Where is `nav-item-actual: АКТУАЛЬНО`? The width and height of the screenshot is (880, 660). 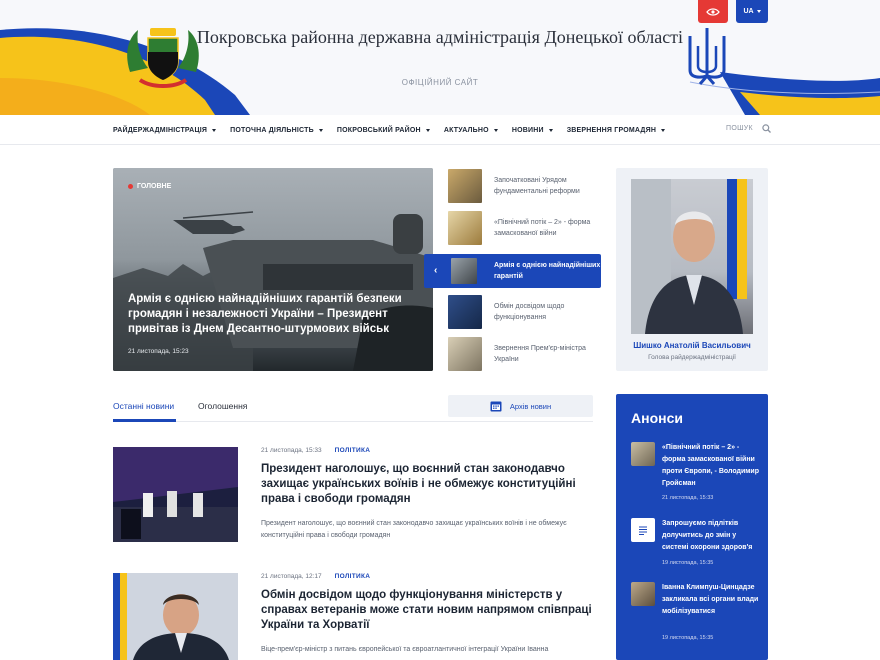 nav-item-actual: АКТУАЛЬНО is located at coordinates (471, 130).